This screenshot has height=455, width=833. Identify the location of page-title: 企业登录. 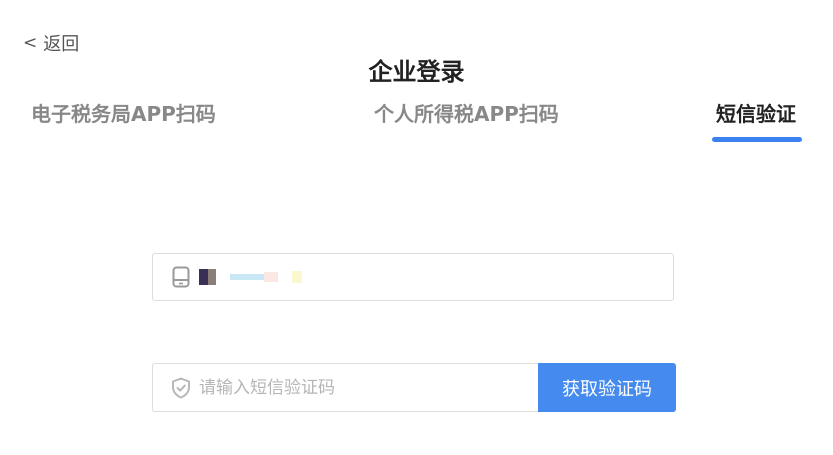
(416, 72).